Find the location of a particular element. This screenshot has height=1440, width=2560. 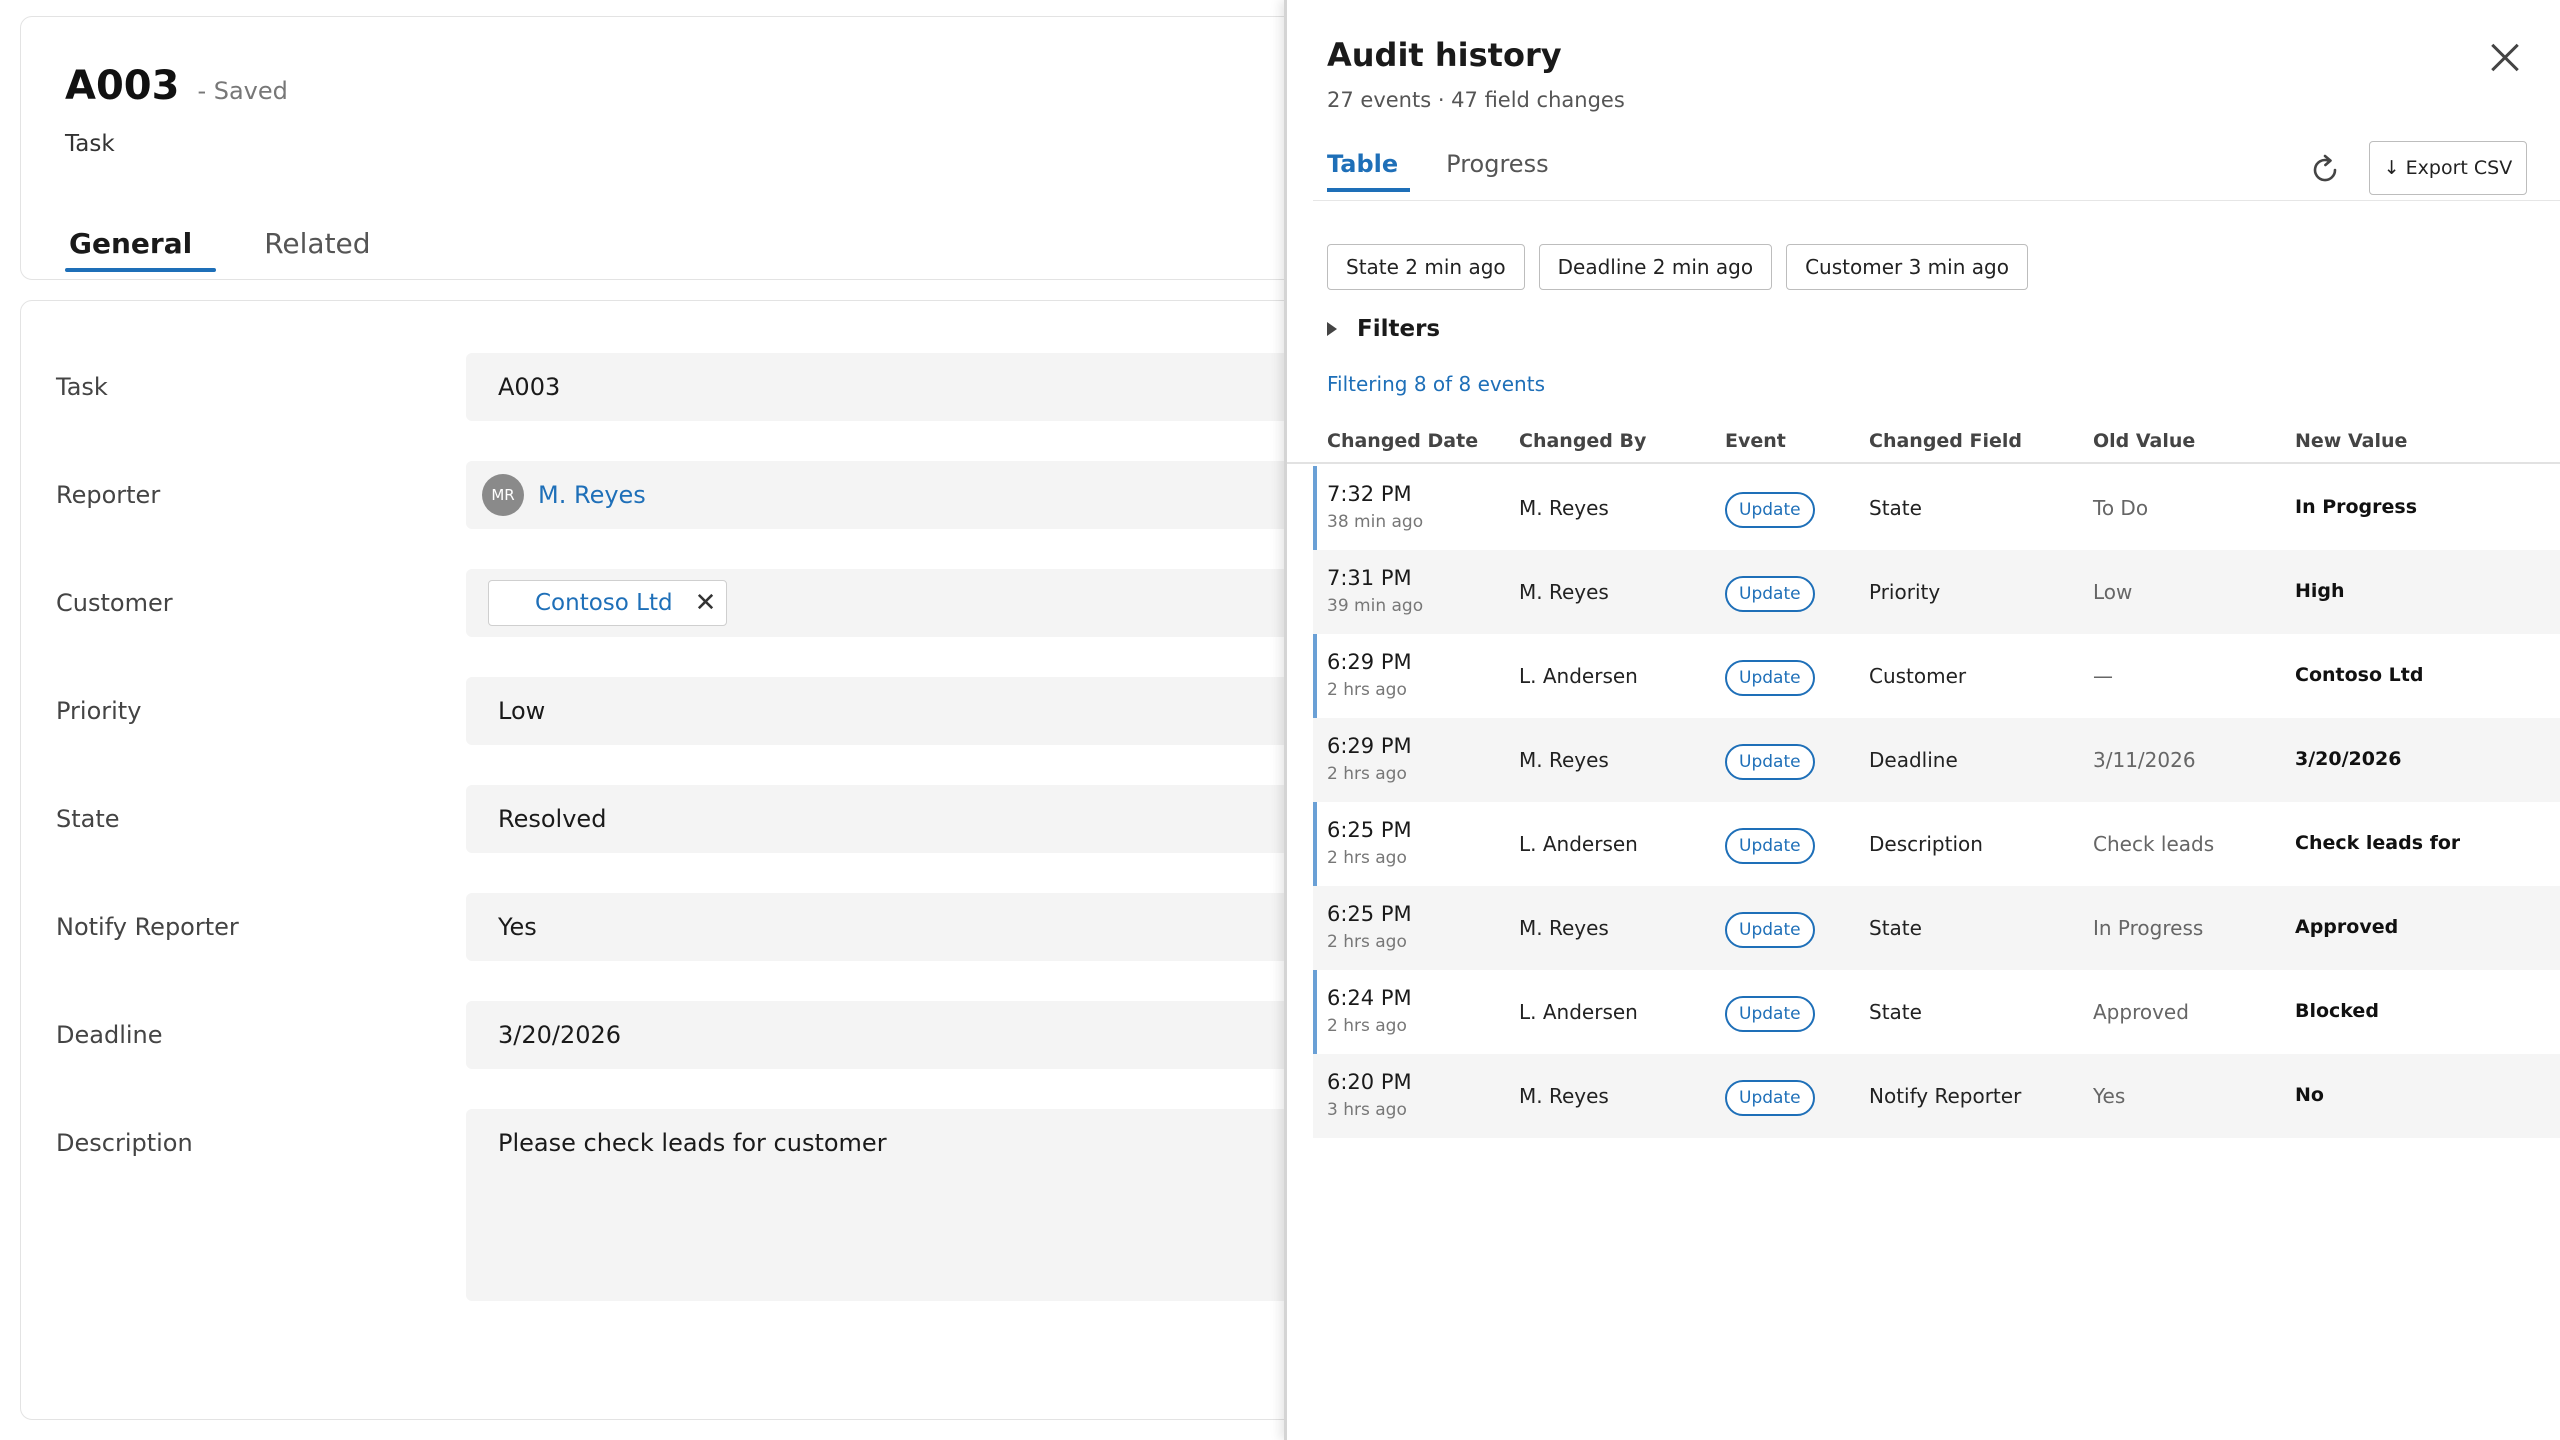

record-type: Task is located at coordinates (90, 144).